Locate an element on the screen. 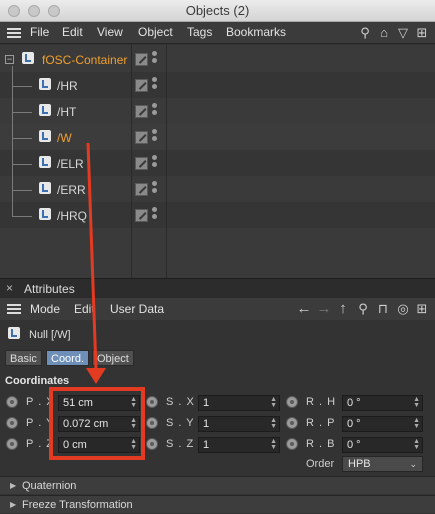 The height and width of the screenshot is (514, 435). section-freeze-transformation: ▶ Freeze Transformation is located at coordinates (217, 504).